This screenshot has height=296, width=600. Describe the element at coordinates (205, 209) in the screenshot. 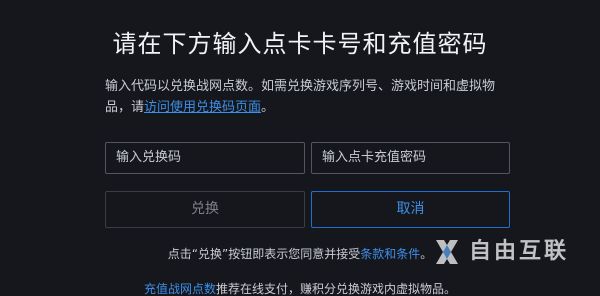

I see `redeem-button: 兑换` at that location.